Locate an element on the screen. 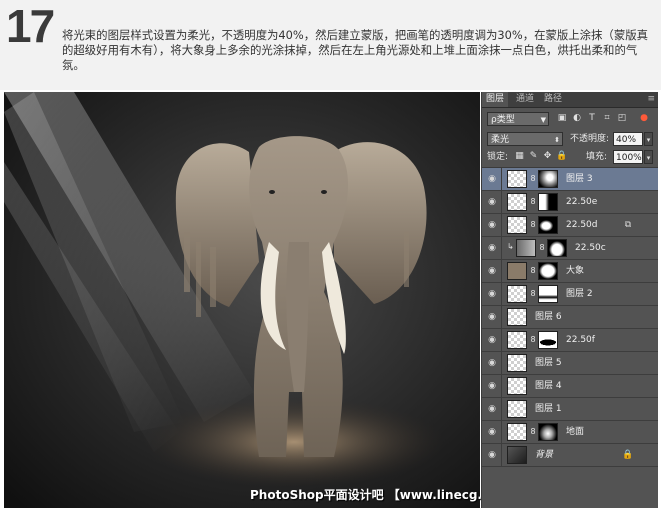 Image resolution: width=661 pixels, height=512 pixels. layer-name: 图层 4 is located at coordinates (548, 386).